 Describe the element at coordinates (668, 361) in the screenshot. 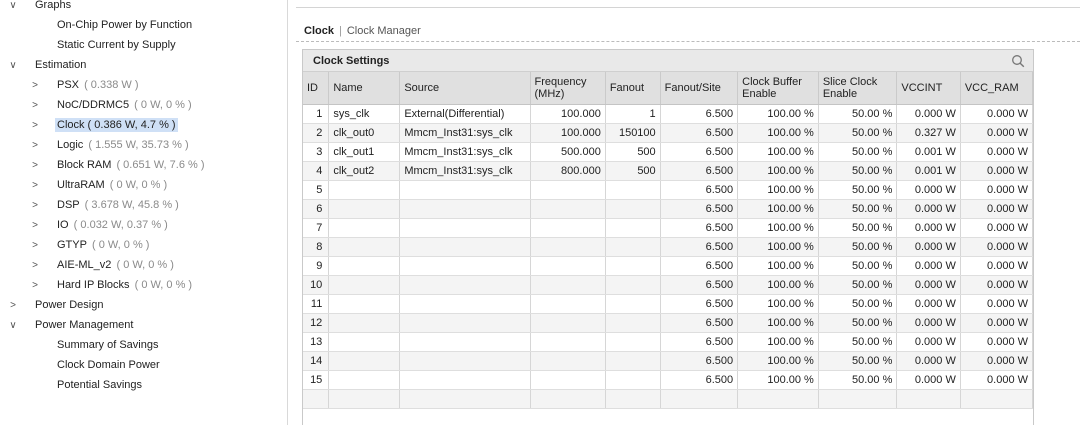

I see `table-row: 14 6.500 100.00 % 50.00 % 0.000 W 0.000 W` at that location.